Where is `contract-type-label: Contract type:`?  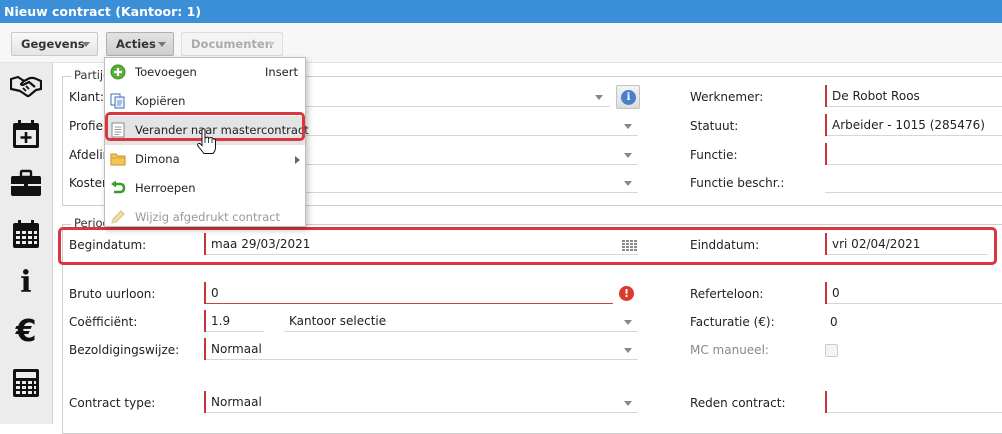 contract-type-label: Contract type: is located at coordinates (112, 403).